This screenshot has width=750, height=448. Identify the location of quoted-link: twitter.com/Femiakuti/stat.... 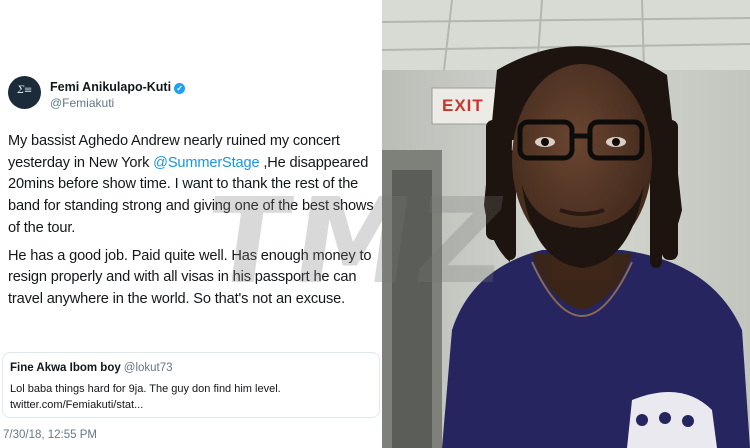
(190, 405).